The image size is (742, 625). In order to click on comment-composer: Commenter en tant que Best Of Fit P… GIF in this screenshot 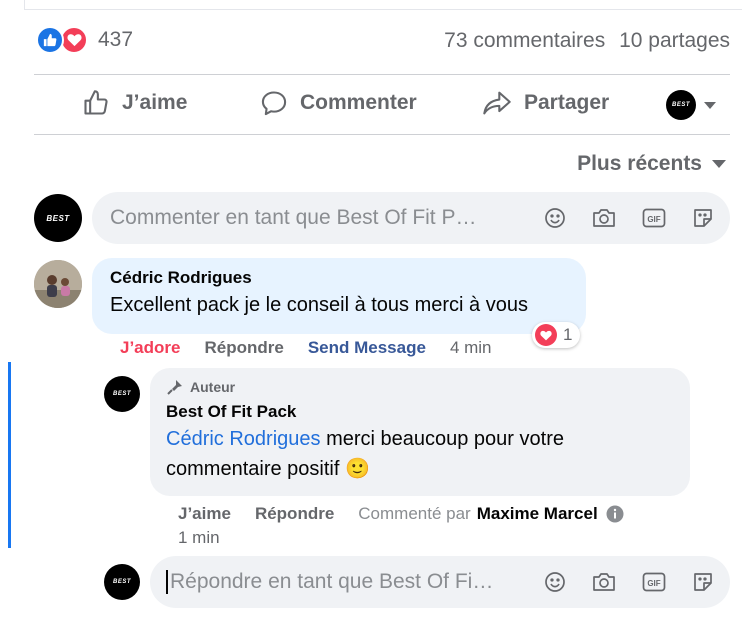, I will do `click(411, 218)`.